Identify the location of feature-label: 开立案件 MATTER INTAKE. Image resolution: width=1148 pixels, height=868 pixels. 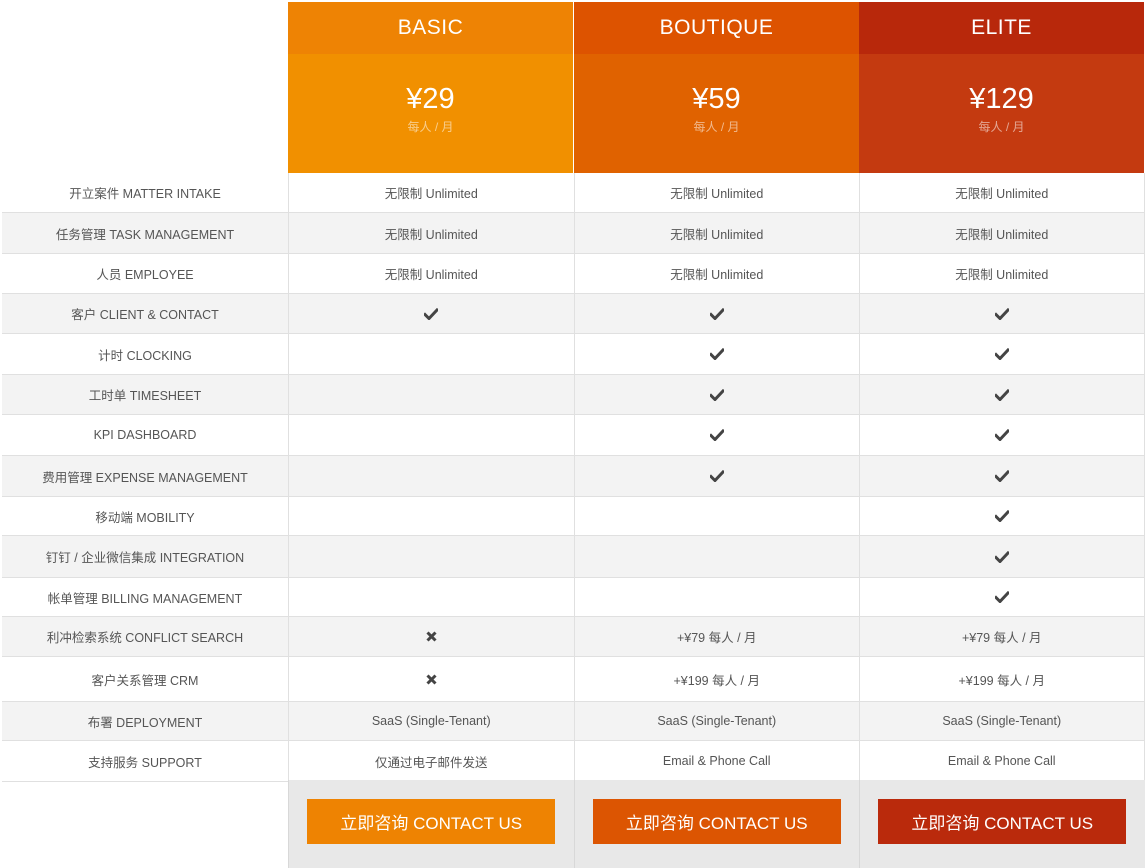
(145, 194).